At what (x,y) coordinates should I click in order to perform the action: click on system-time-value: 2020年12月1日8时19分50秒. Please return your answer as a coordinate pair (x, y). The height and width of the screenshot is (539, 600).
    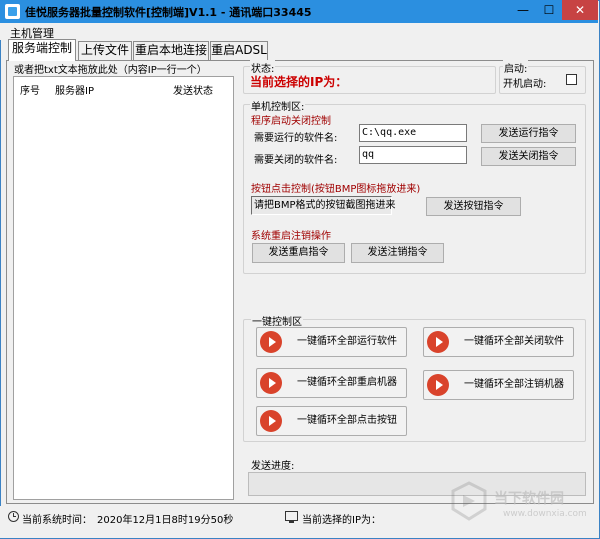
    Looking at the image, I should click on (165, 520).